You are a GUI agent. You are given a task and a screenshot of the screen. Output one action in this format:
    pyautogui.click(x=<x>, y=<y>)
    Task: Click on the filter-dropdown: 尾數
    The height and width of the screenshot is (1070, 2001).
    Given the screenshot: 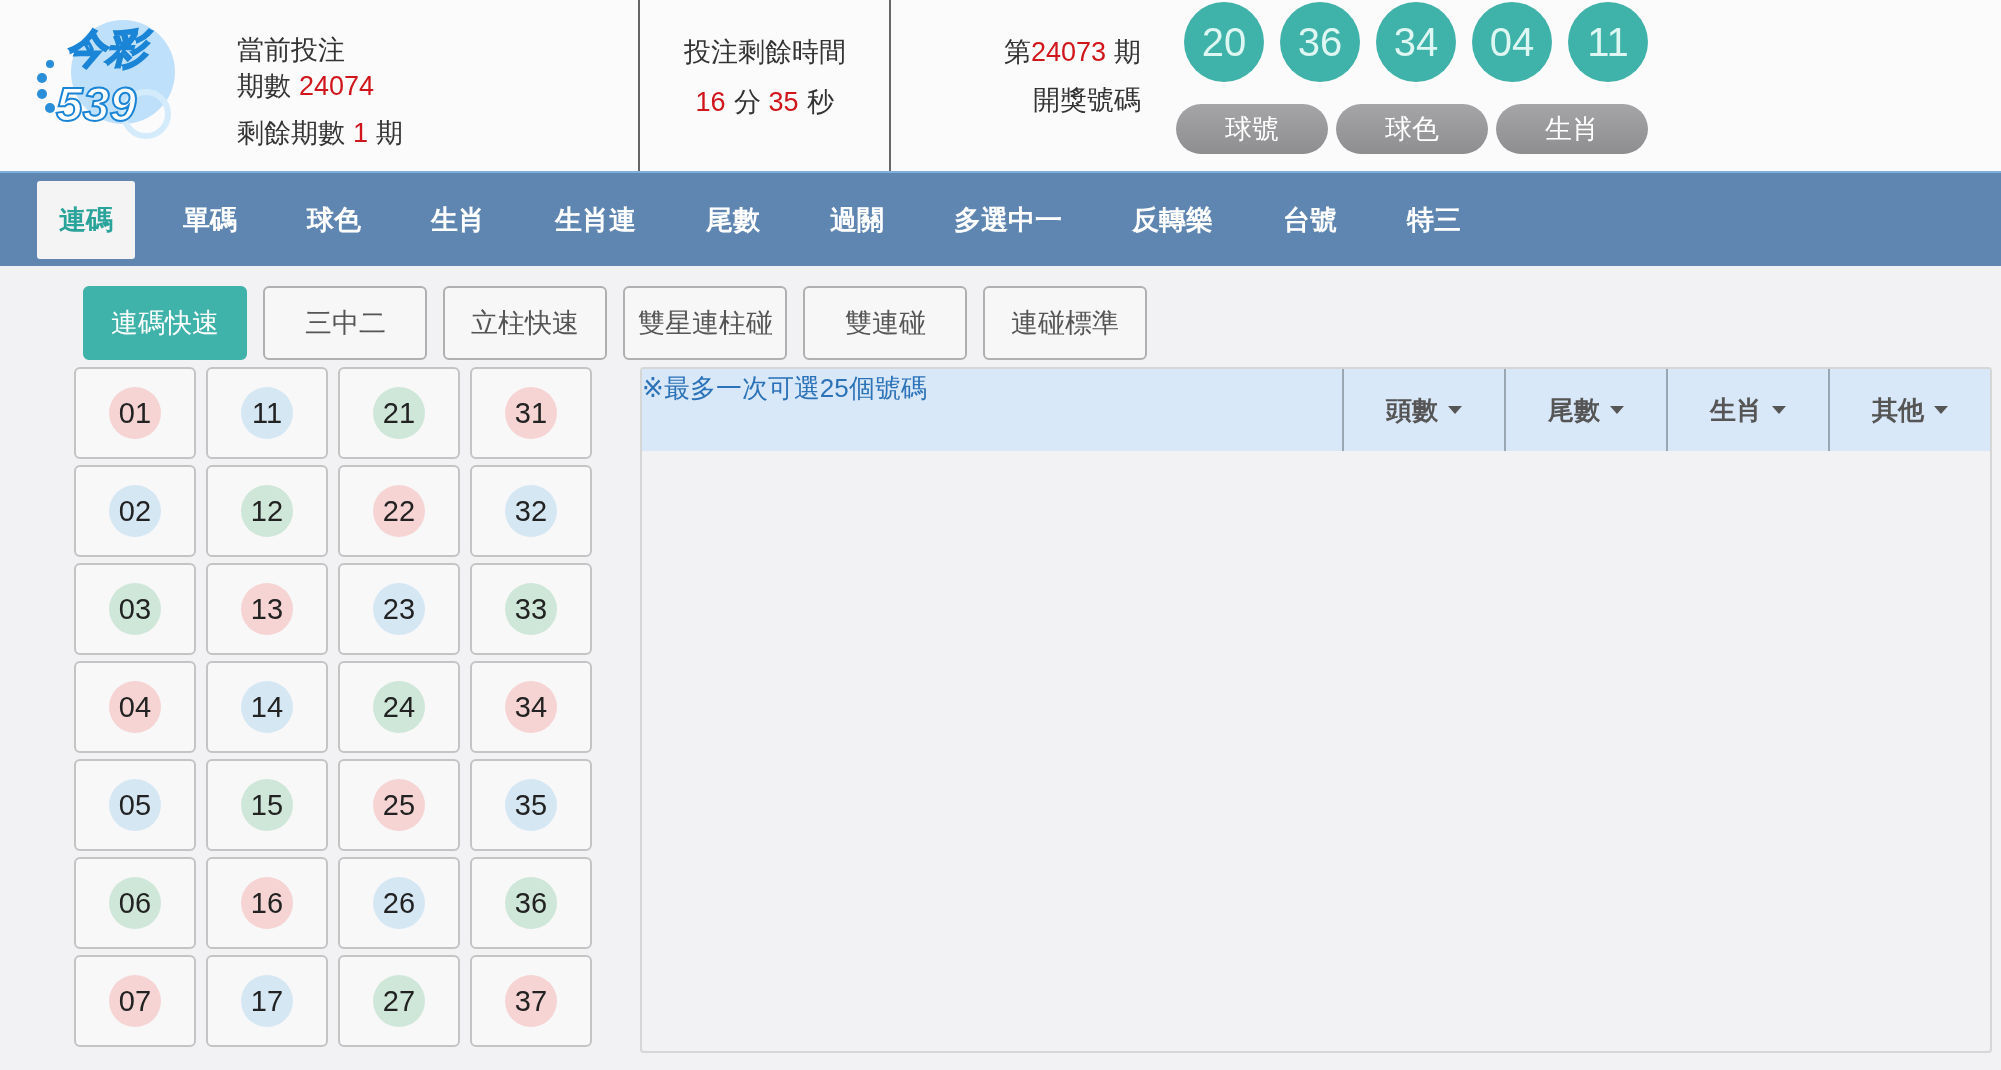 What is the action you would take?
    pyautogui.click(x=1585, y=410)
    